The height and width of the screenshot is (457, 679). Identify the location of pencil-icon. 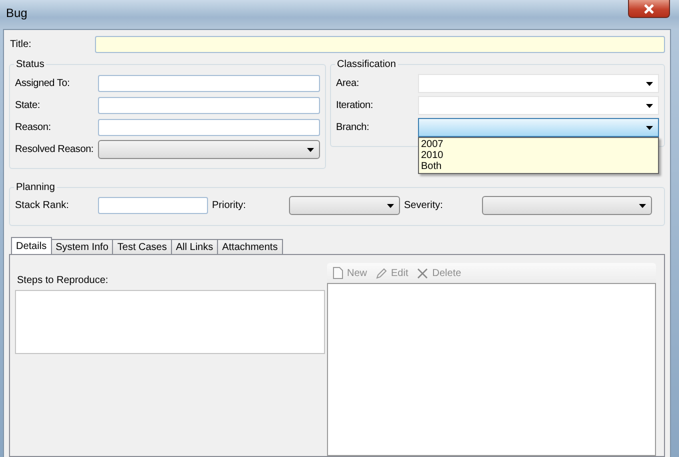
(382, 273).